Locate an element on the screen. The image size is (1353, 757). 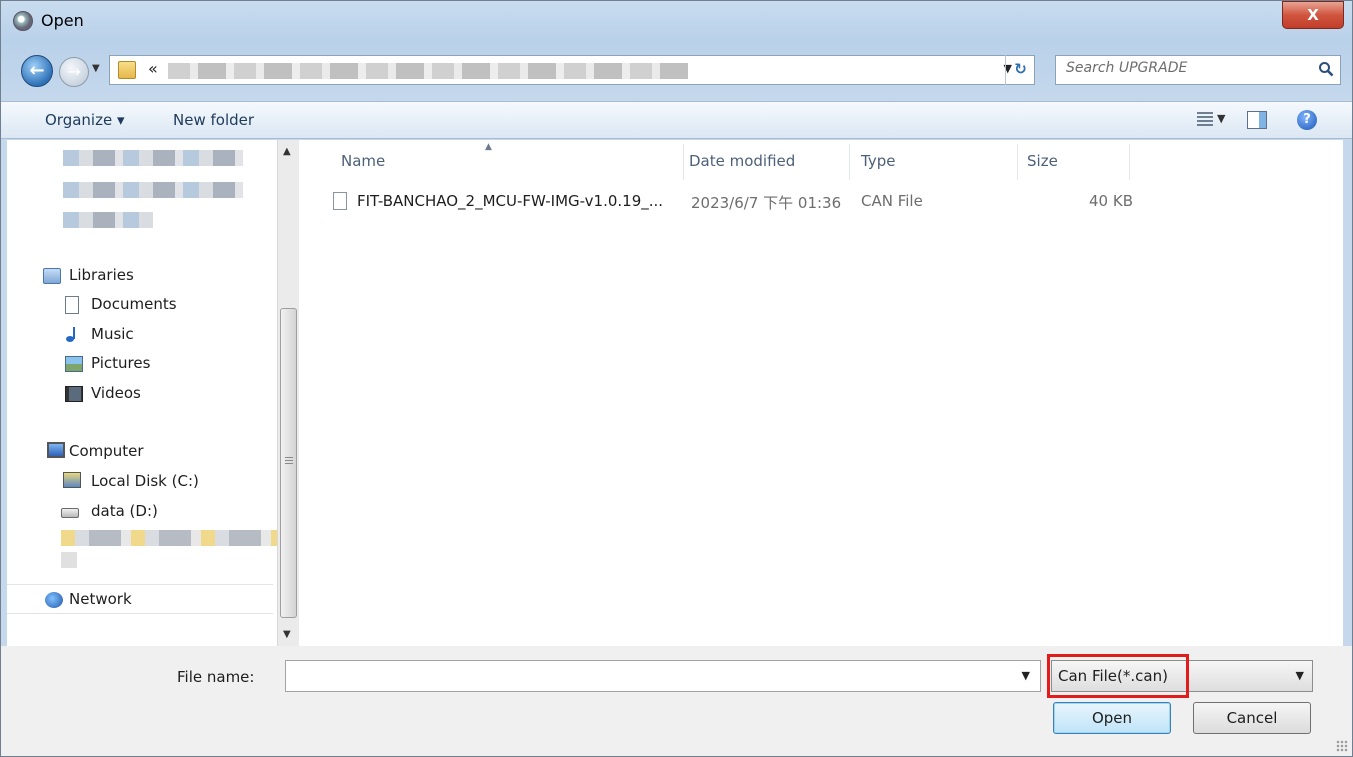
new-folder-button: New folder is located at coordinates (213, 120).